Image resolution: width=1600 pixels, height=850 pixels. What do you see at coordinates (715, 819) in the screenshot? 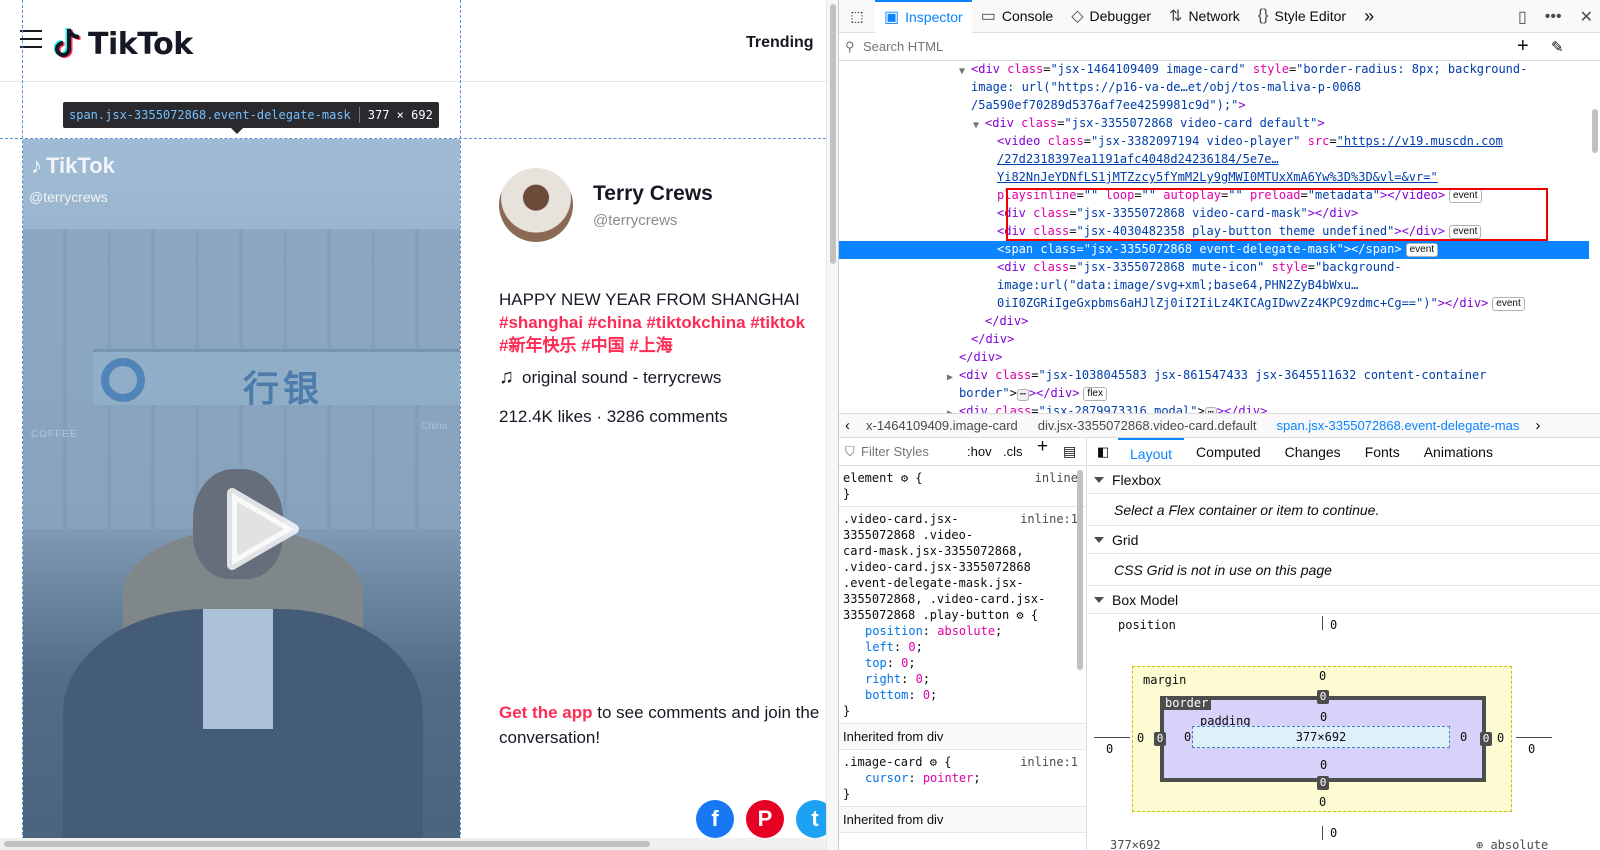
I see `facebook-icon: f` at bounding box center [715, 819].